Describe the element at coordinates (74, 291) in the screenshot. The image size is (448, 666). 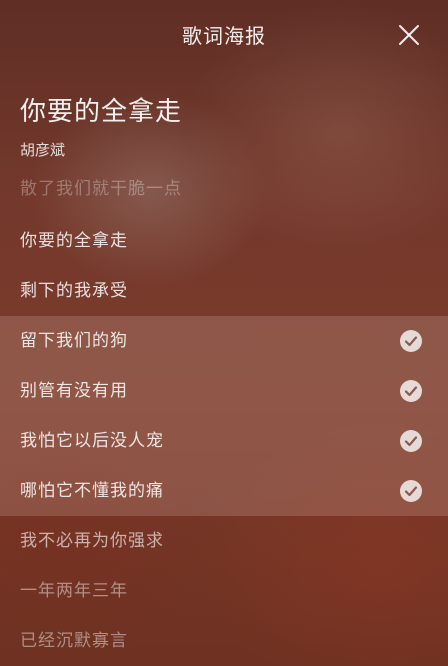
I see `lyric-text: 剩下的我承受` at that location.